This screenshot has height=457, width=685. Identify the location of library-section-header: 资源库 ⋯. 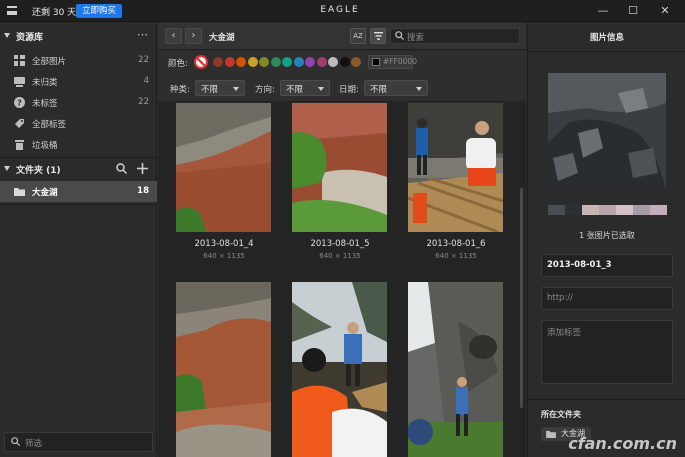
(78, 36).